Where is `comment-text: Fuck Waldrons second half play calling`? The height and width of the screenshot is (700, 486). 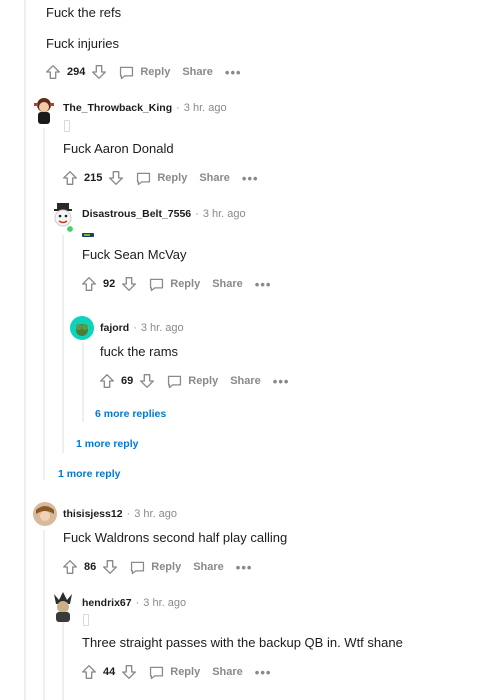
comment-text: Fuck Waldrons second half play calling is located at coordinates (175, 537).